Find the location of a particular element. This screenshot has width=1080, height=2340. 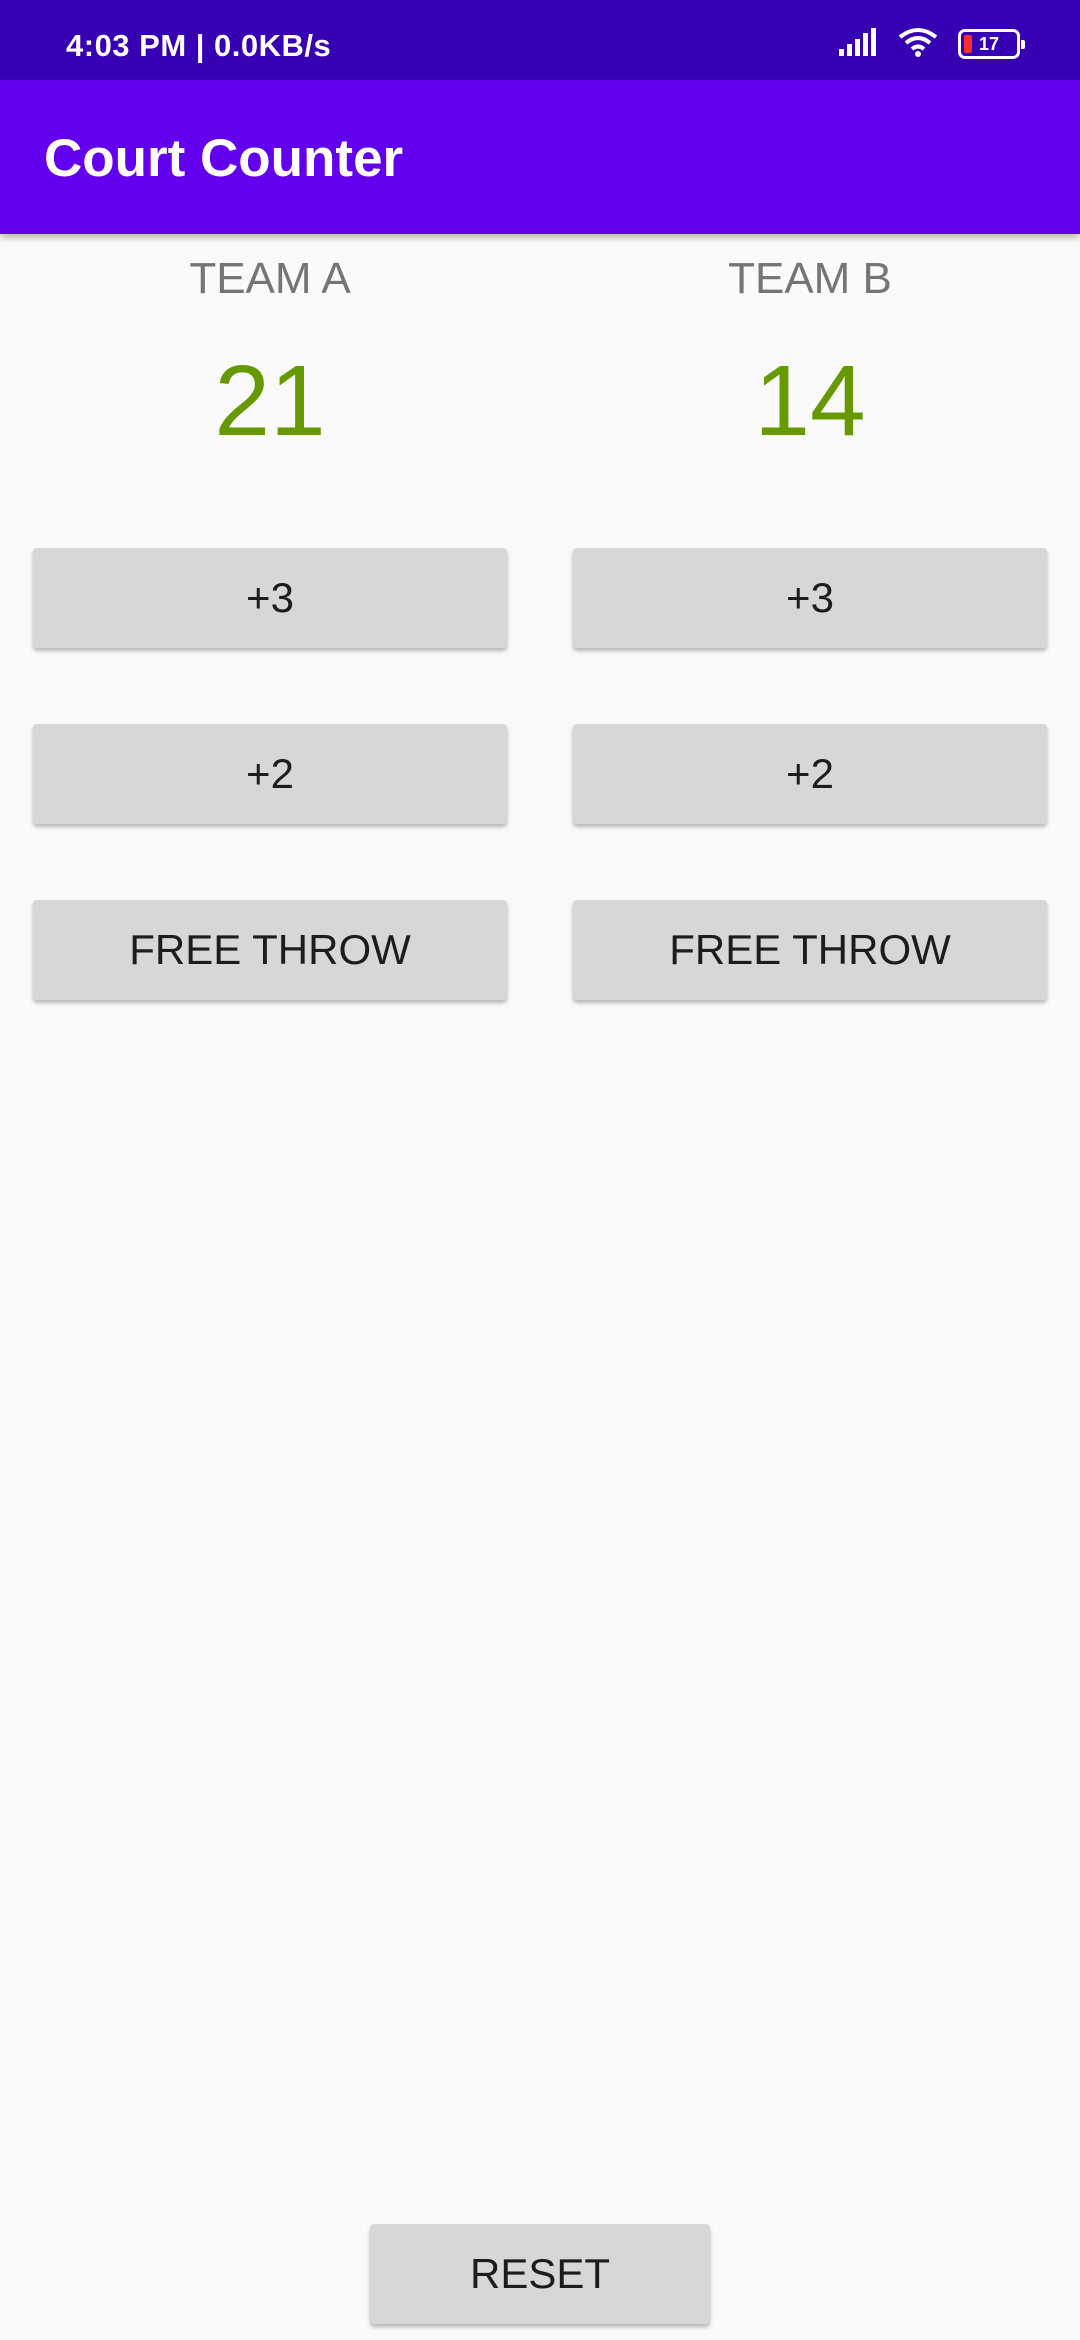

team-a-name: TEAM A is located at coordinates (270, 278).